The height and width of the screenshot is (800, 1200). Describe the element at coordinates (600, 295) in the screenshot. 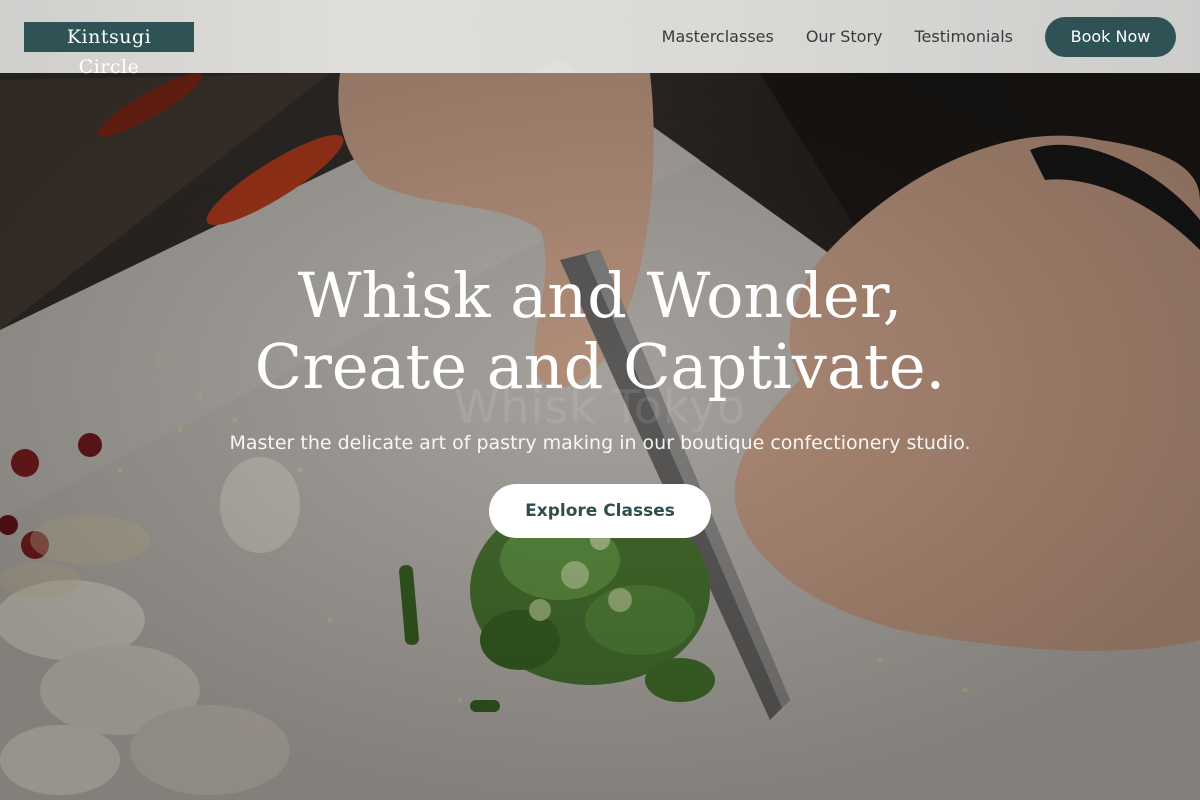

I see `hero-title-line-1: Whisk and Wonder,` at that location.